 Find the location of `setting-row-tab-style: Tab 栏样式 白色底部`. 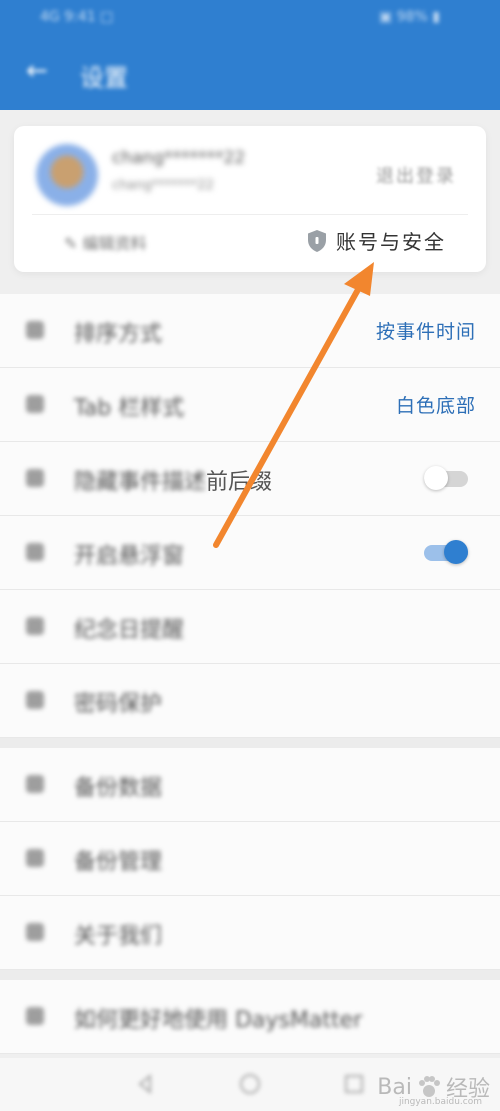

setting-row-tab-style: Tab 栏样式 白色底部 is located at coordinates (250, 405).